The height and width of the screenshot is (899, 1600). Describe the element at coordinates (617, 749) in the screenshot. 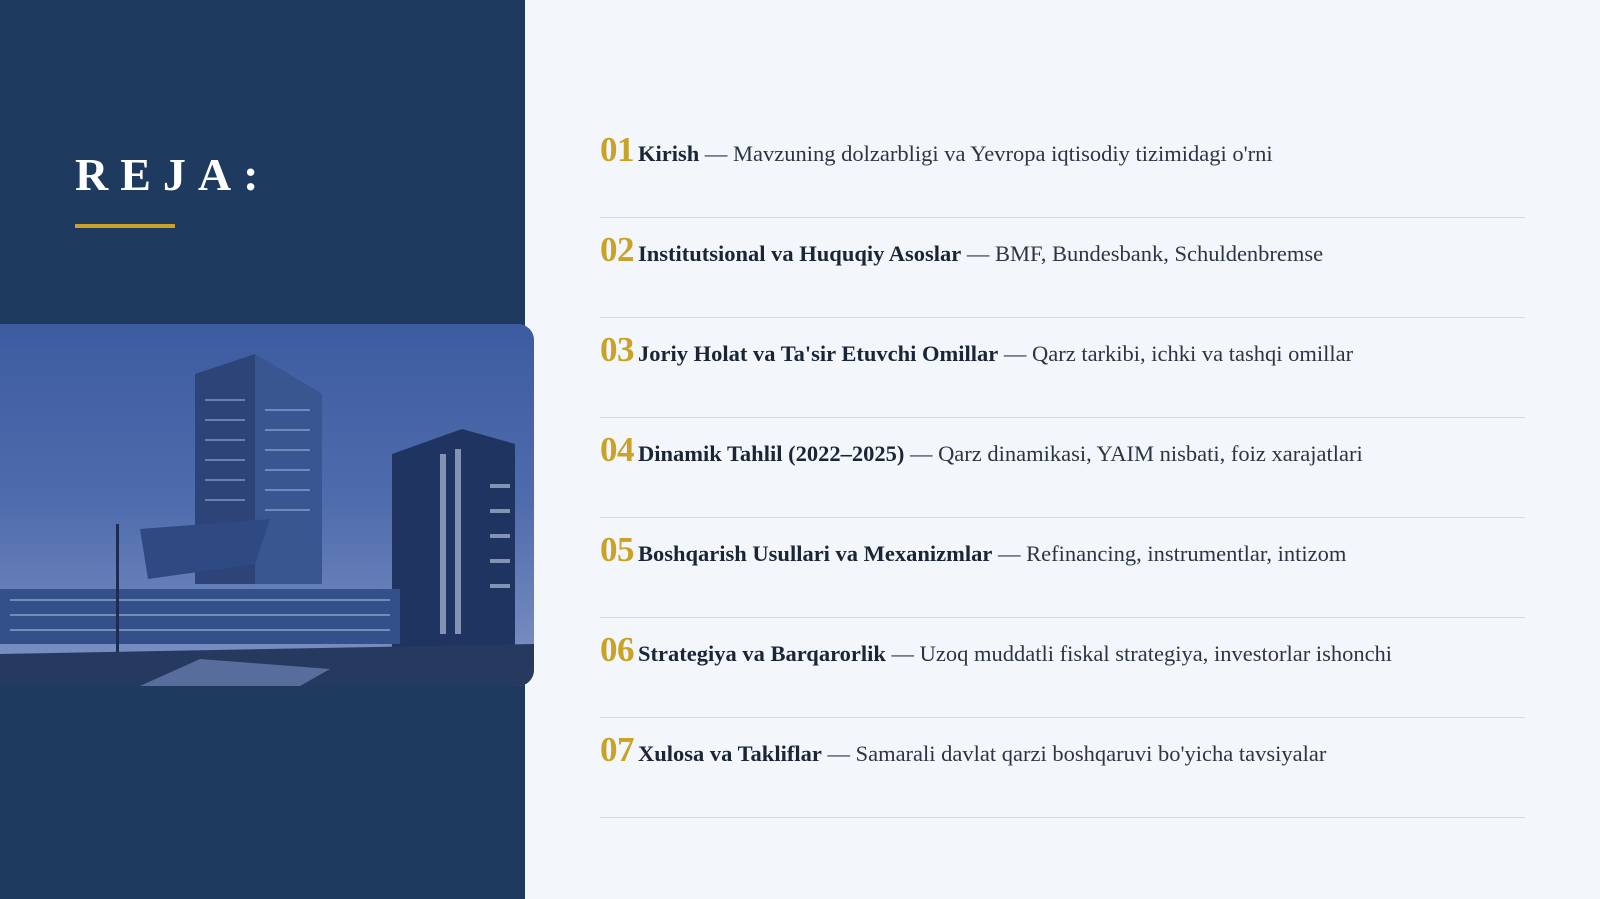

I see `item-number: 07` at that location.